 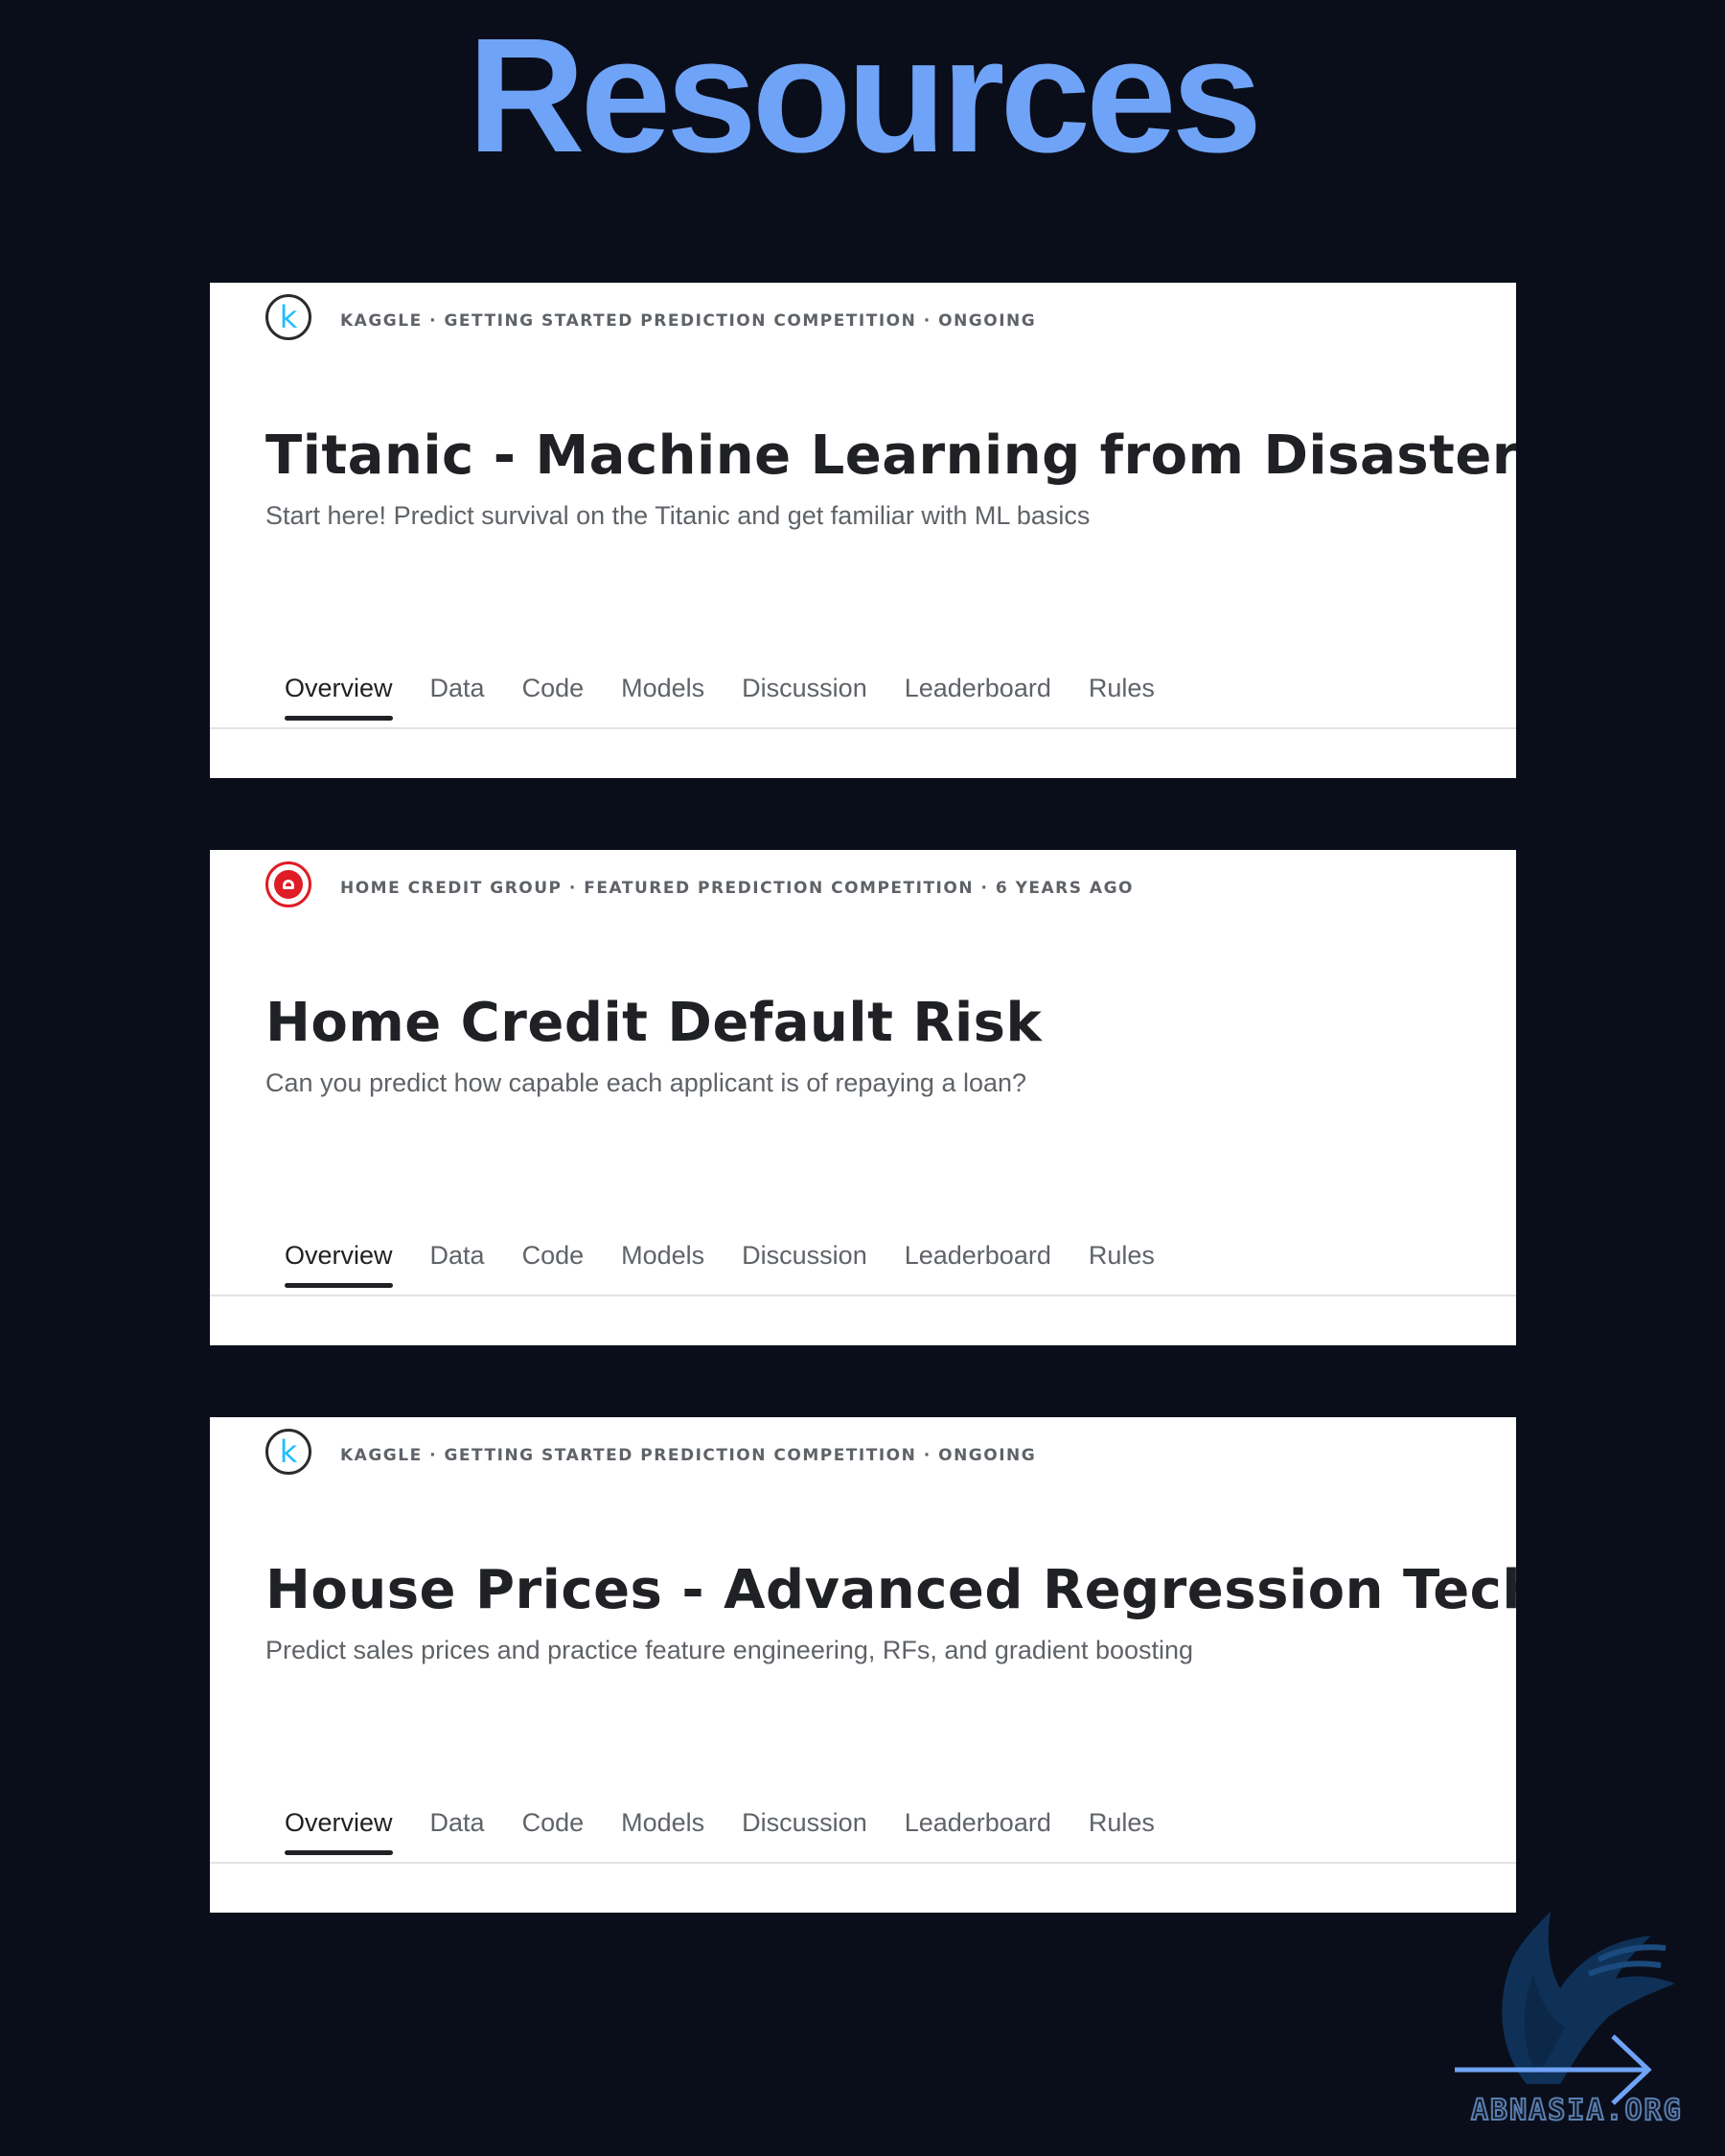 I want to click on competition-title: Home Credit Default Risk, so click(x=653, y=1023).